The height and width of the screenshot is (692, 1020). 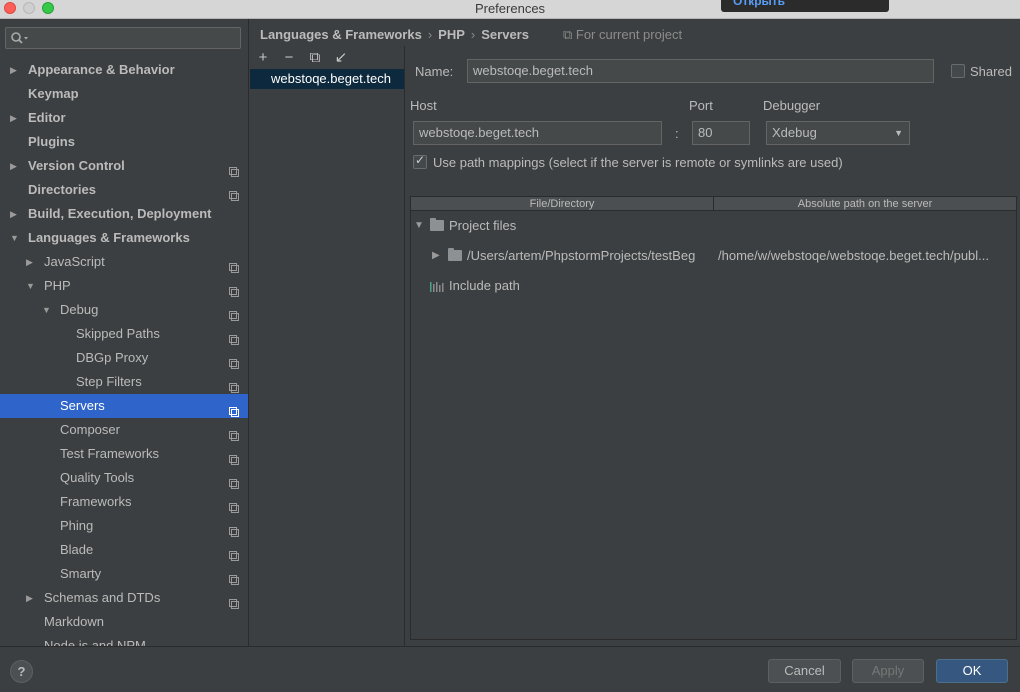 I want to click on sidebar-item-label: Directories, so click(x=62, y=189).